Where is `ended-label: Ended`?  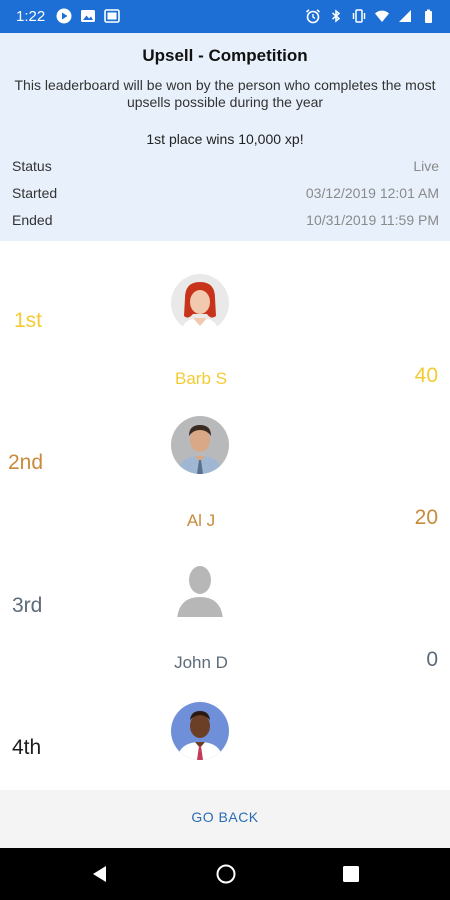 ended-label: Ended is located at coordinates (32, 220).